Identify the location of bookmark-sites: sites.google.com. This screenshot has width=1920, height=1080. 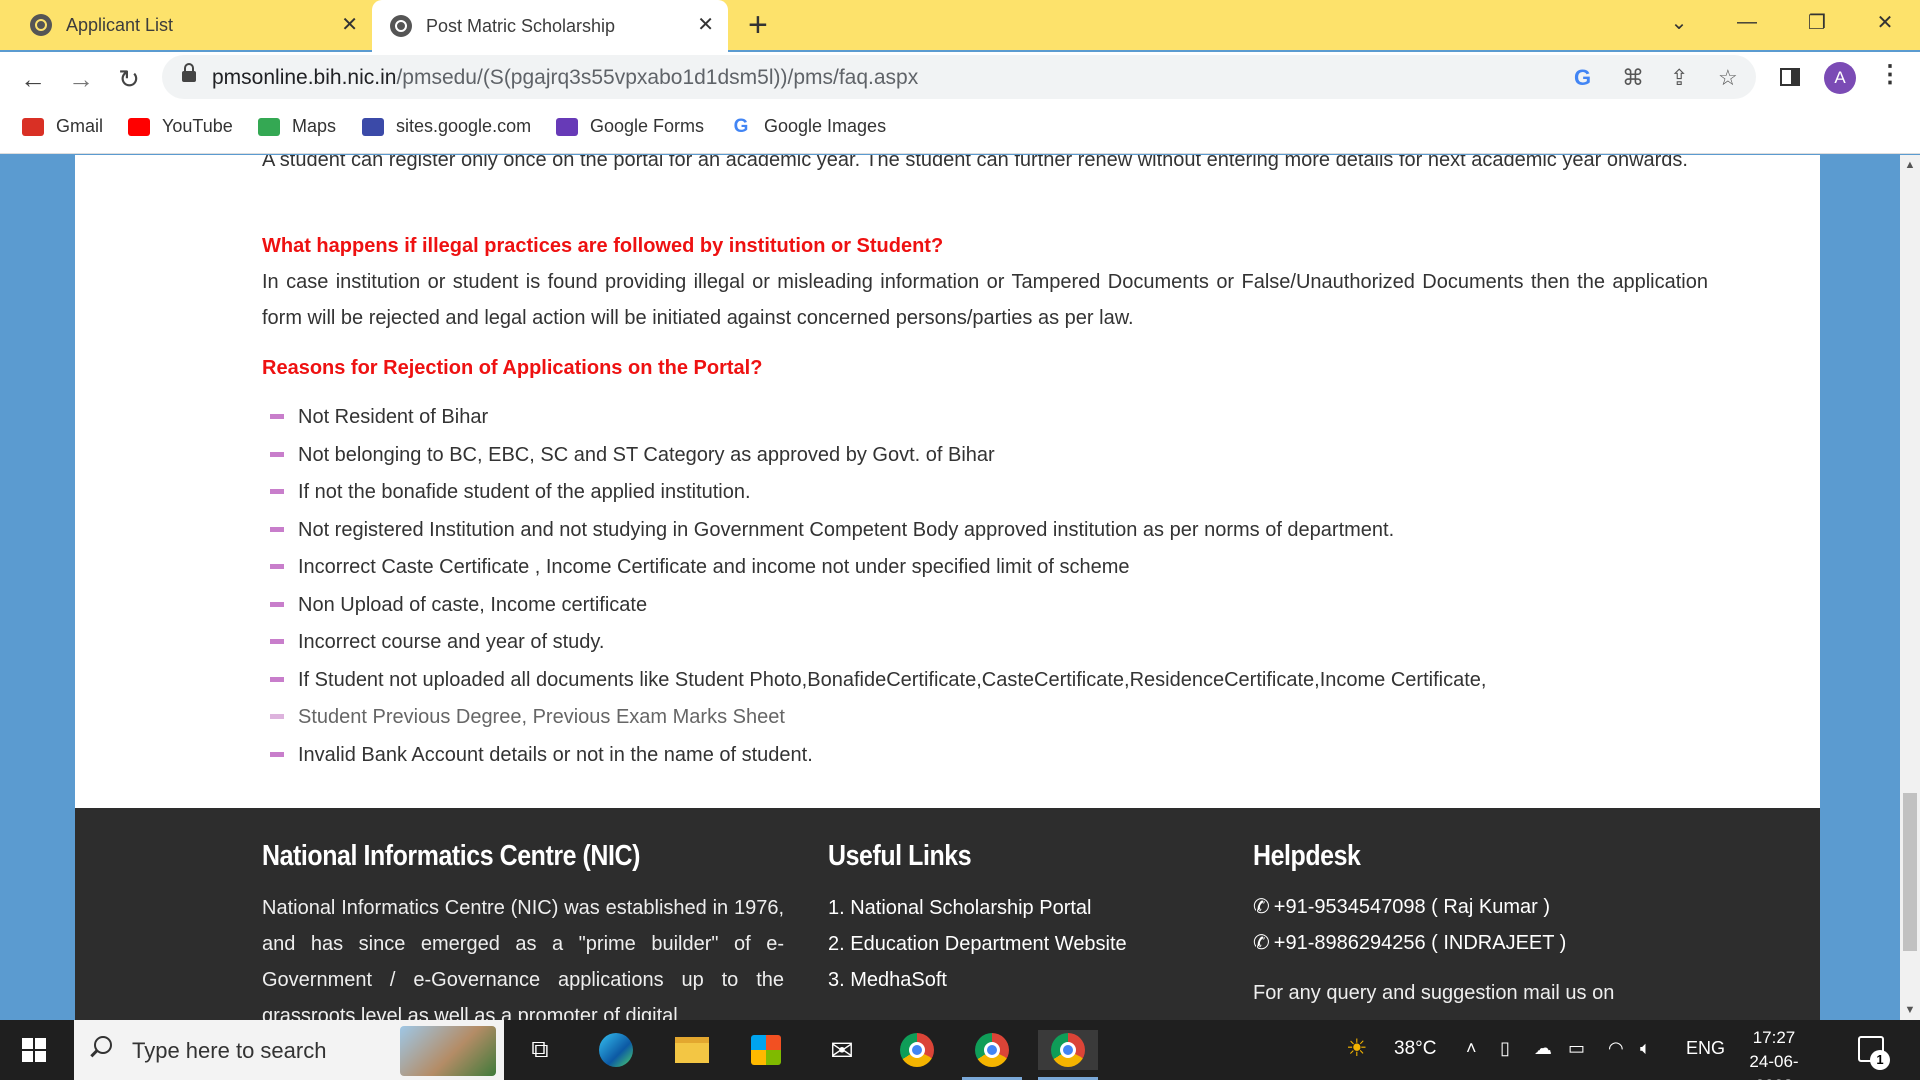
(446, 126).